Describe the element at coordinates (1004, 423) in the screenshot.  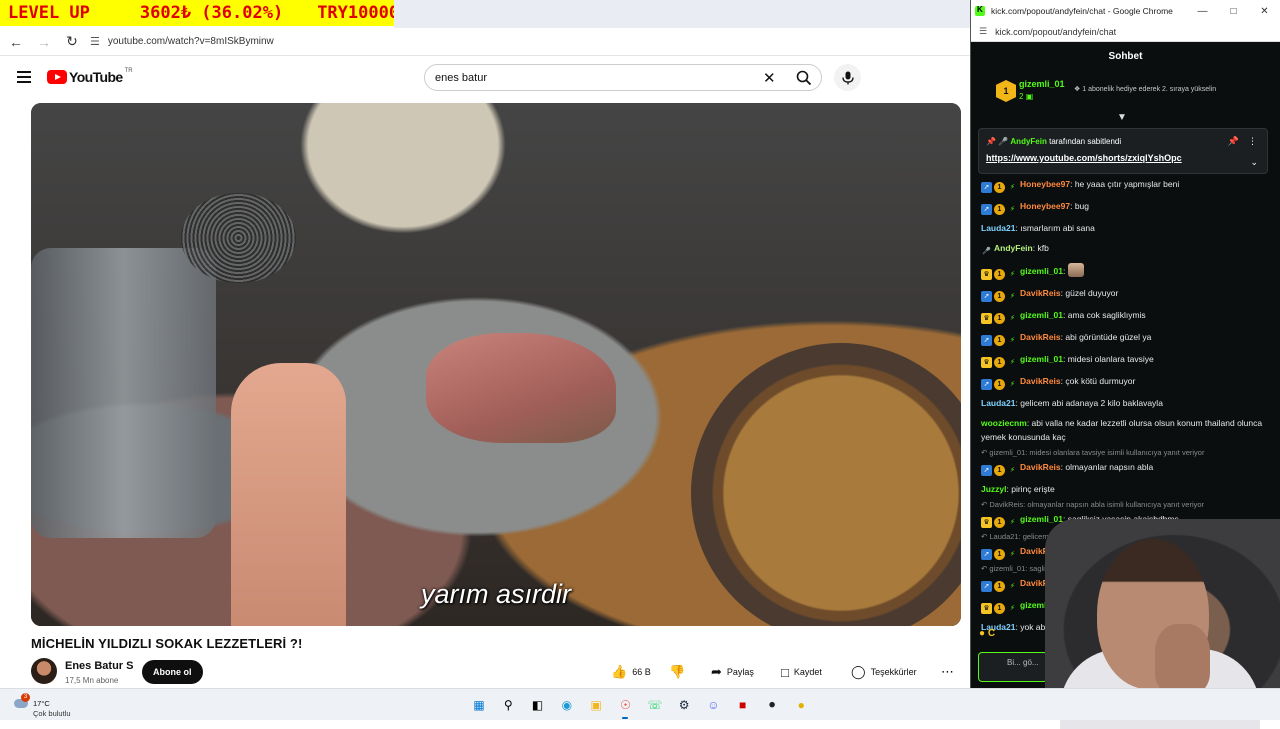
I see `chat-username: wooziecnm` at that location.